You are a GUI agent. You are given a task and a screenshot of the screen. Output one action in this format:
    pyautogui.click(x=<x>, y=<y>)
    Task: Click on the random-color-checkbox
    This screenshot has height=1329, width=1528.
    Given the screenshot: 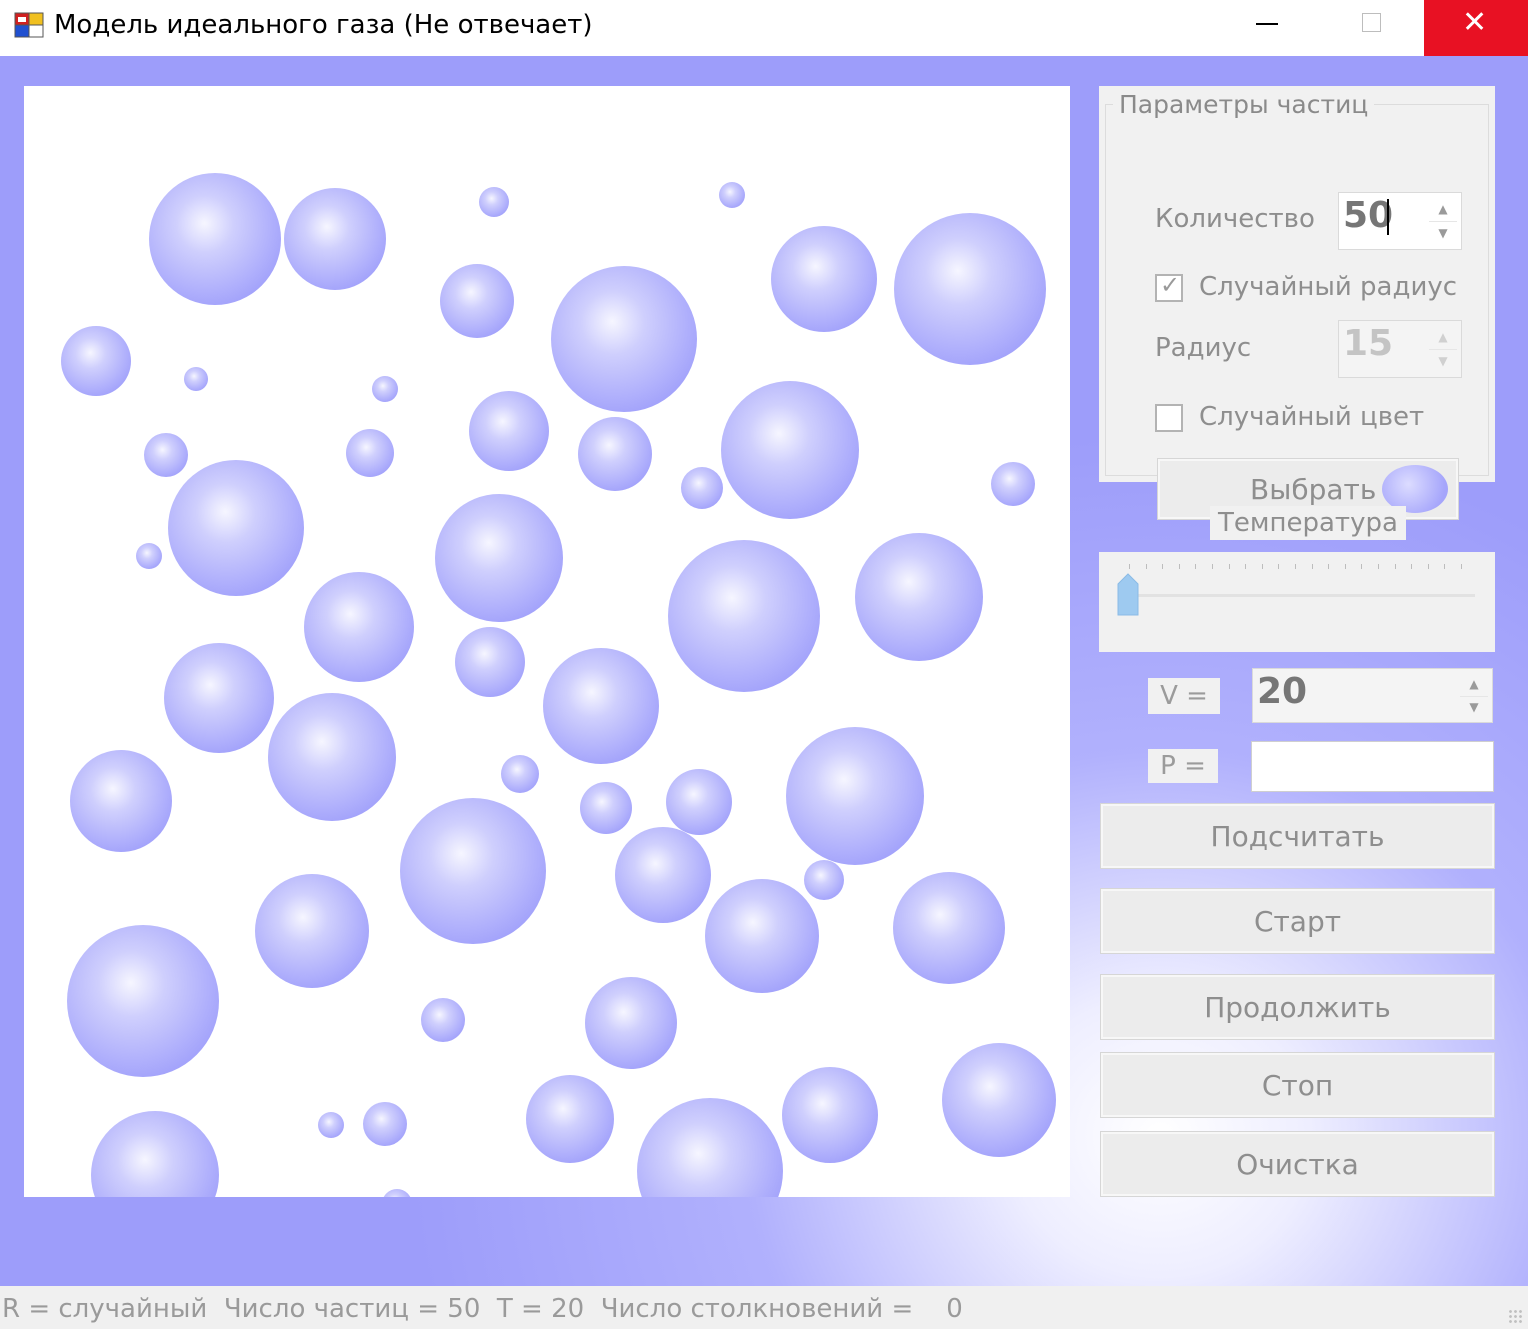 What is the action you would take?
    pyautogui.click(x=1169, y=418)
    